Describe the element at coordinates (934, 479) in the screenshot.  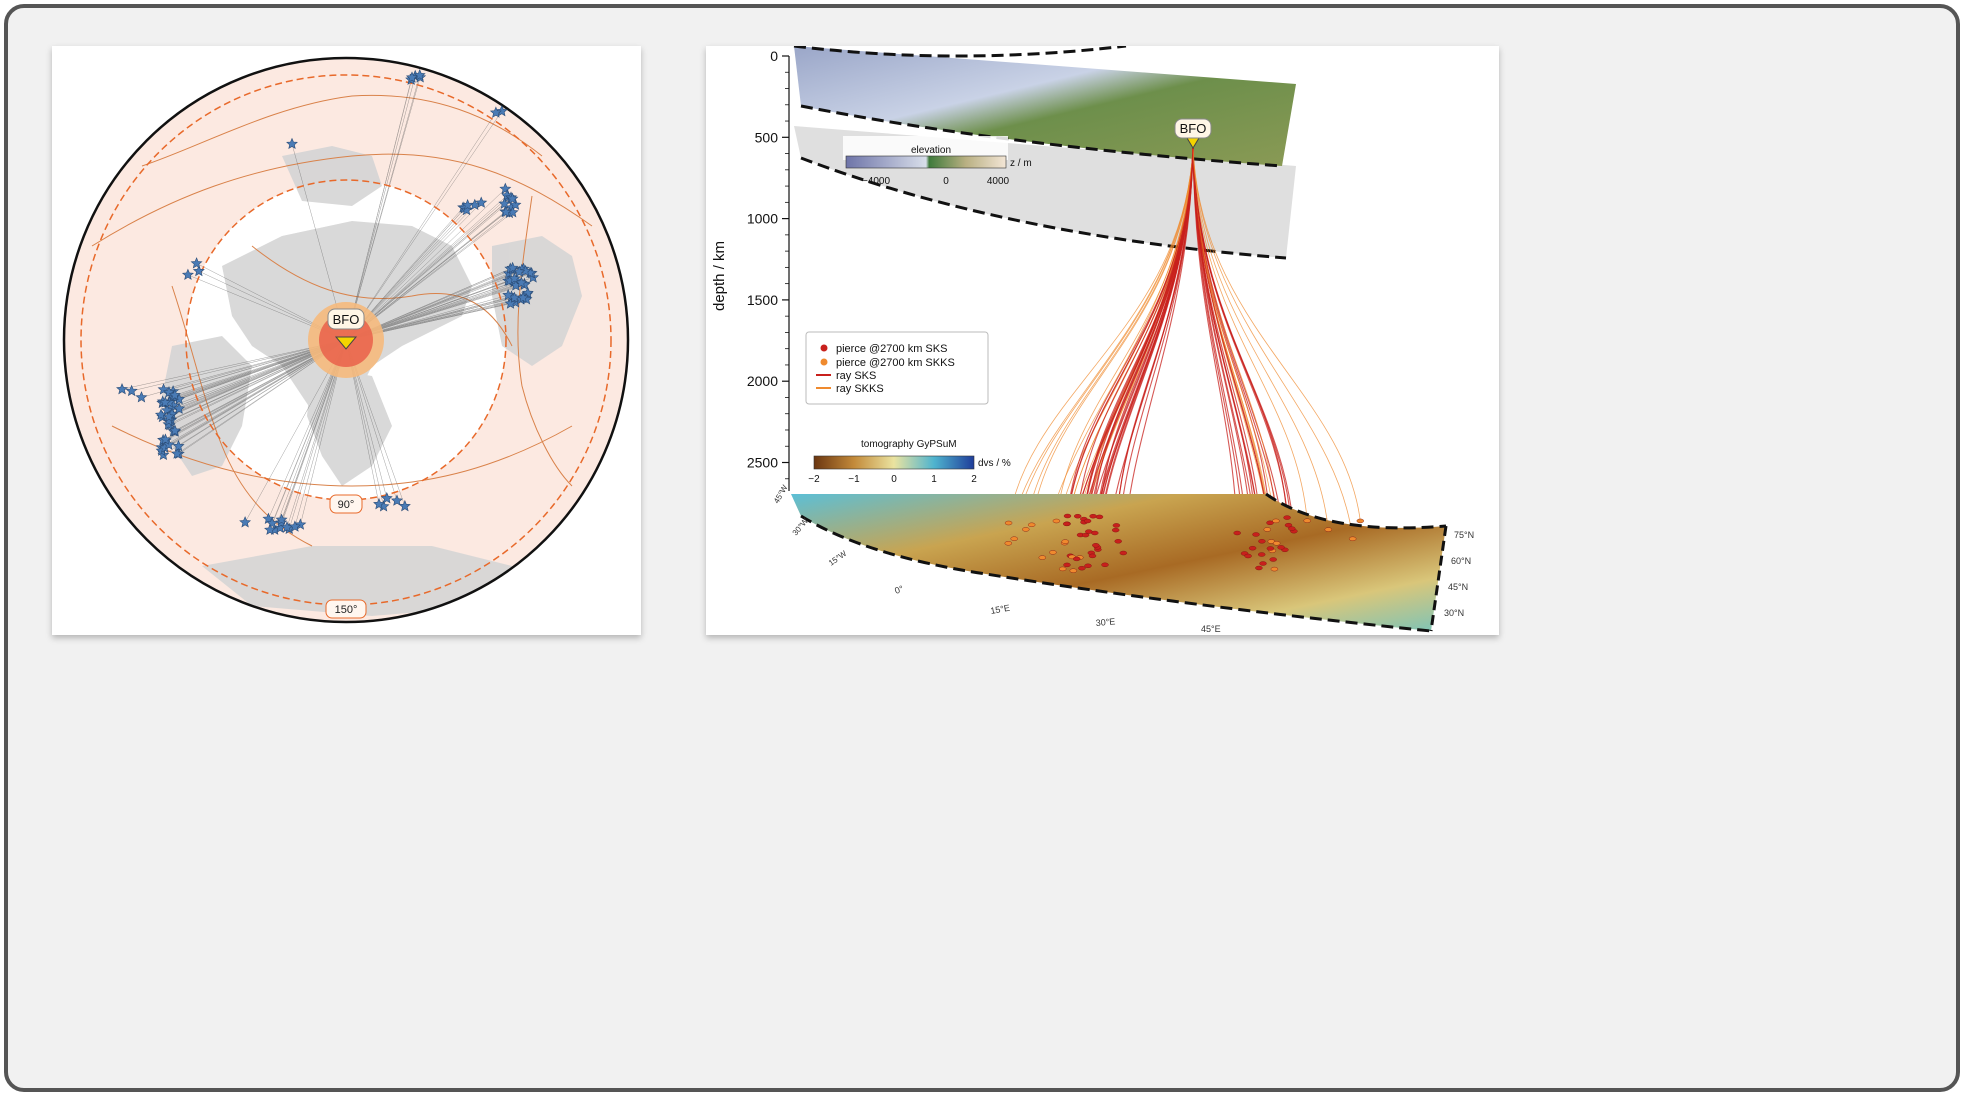
I see `tomography-tick-label: 1` at that location.